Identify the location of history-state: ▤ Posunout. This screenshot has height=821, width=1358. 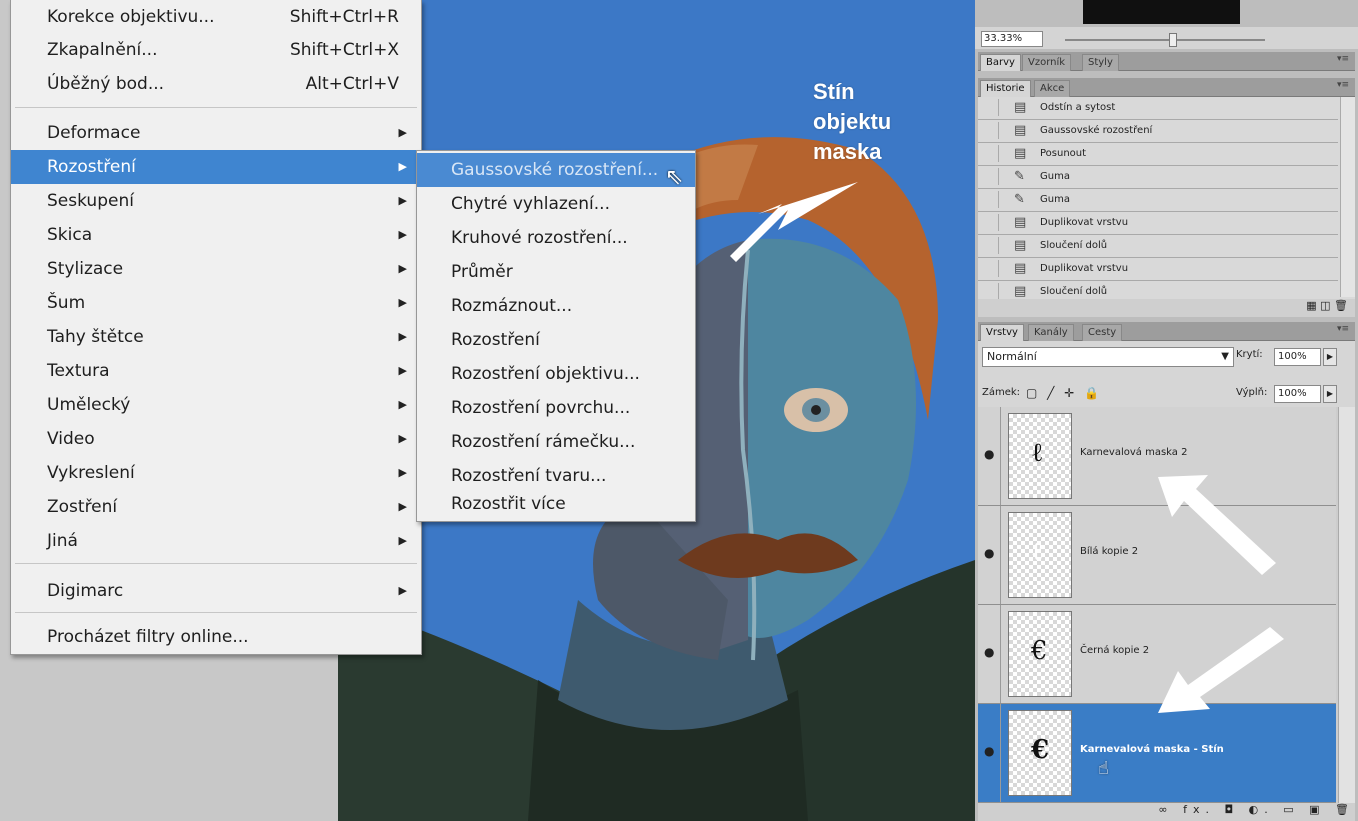
(1158, 154).